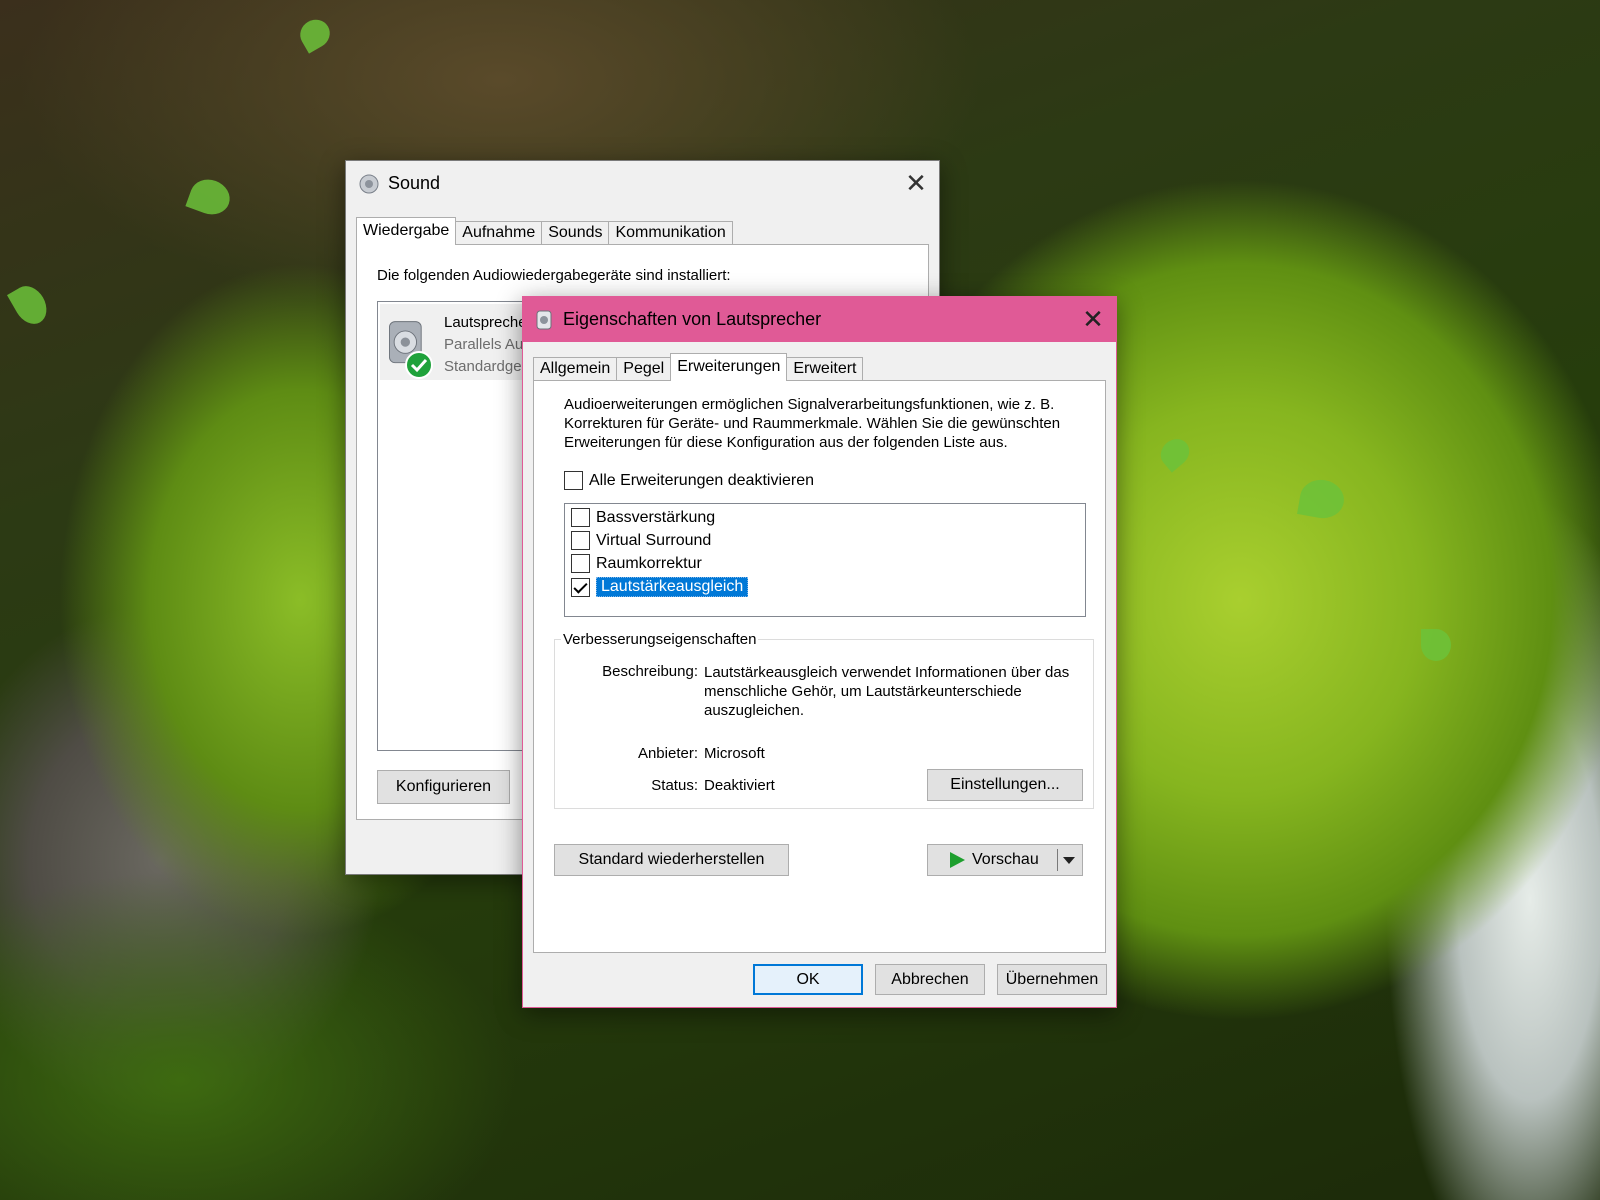 The width and height of the screenshot is (1600, 1200). What do you see at coordinates (808, 979) in the screenshot?
I see `ok-button: OK` at bounding box center [808, 979].